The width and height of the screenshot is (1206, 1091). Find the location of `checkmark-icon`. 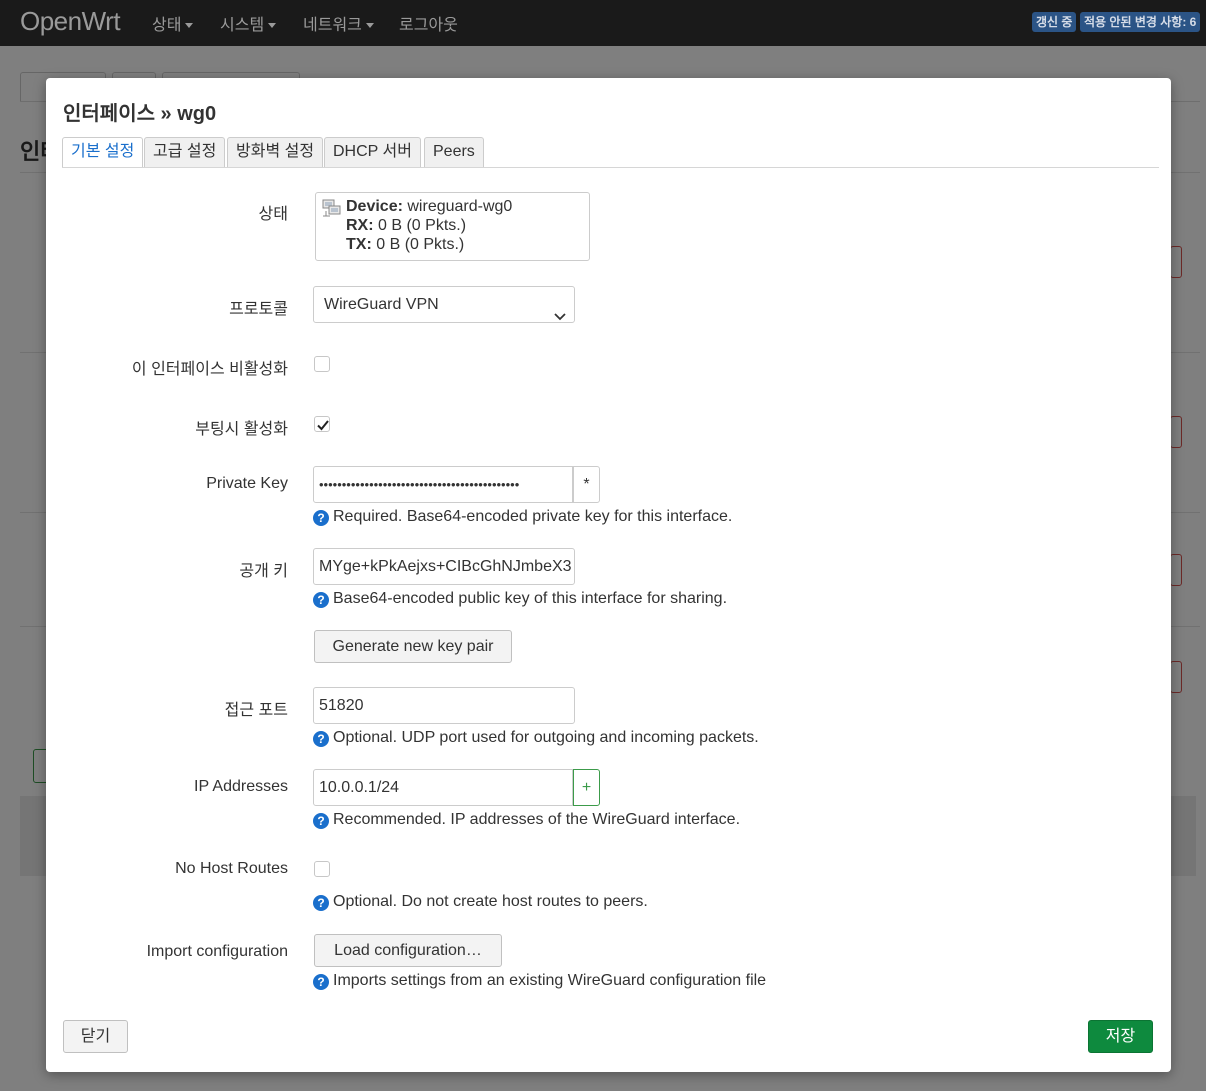

checkmark-icon is located at coordinates (323, 425).